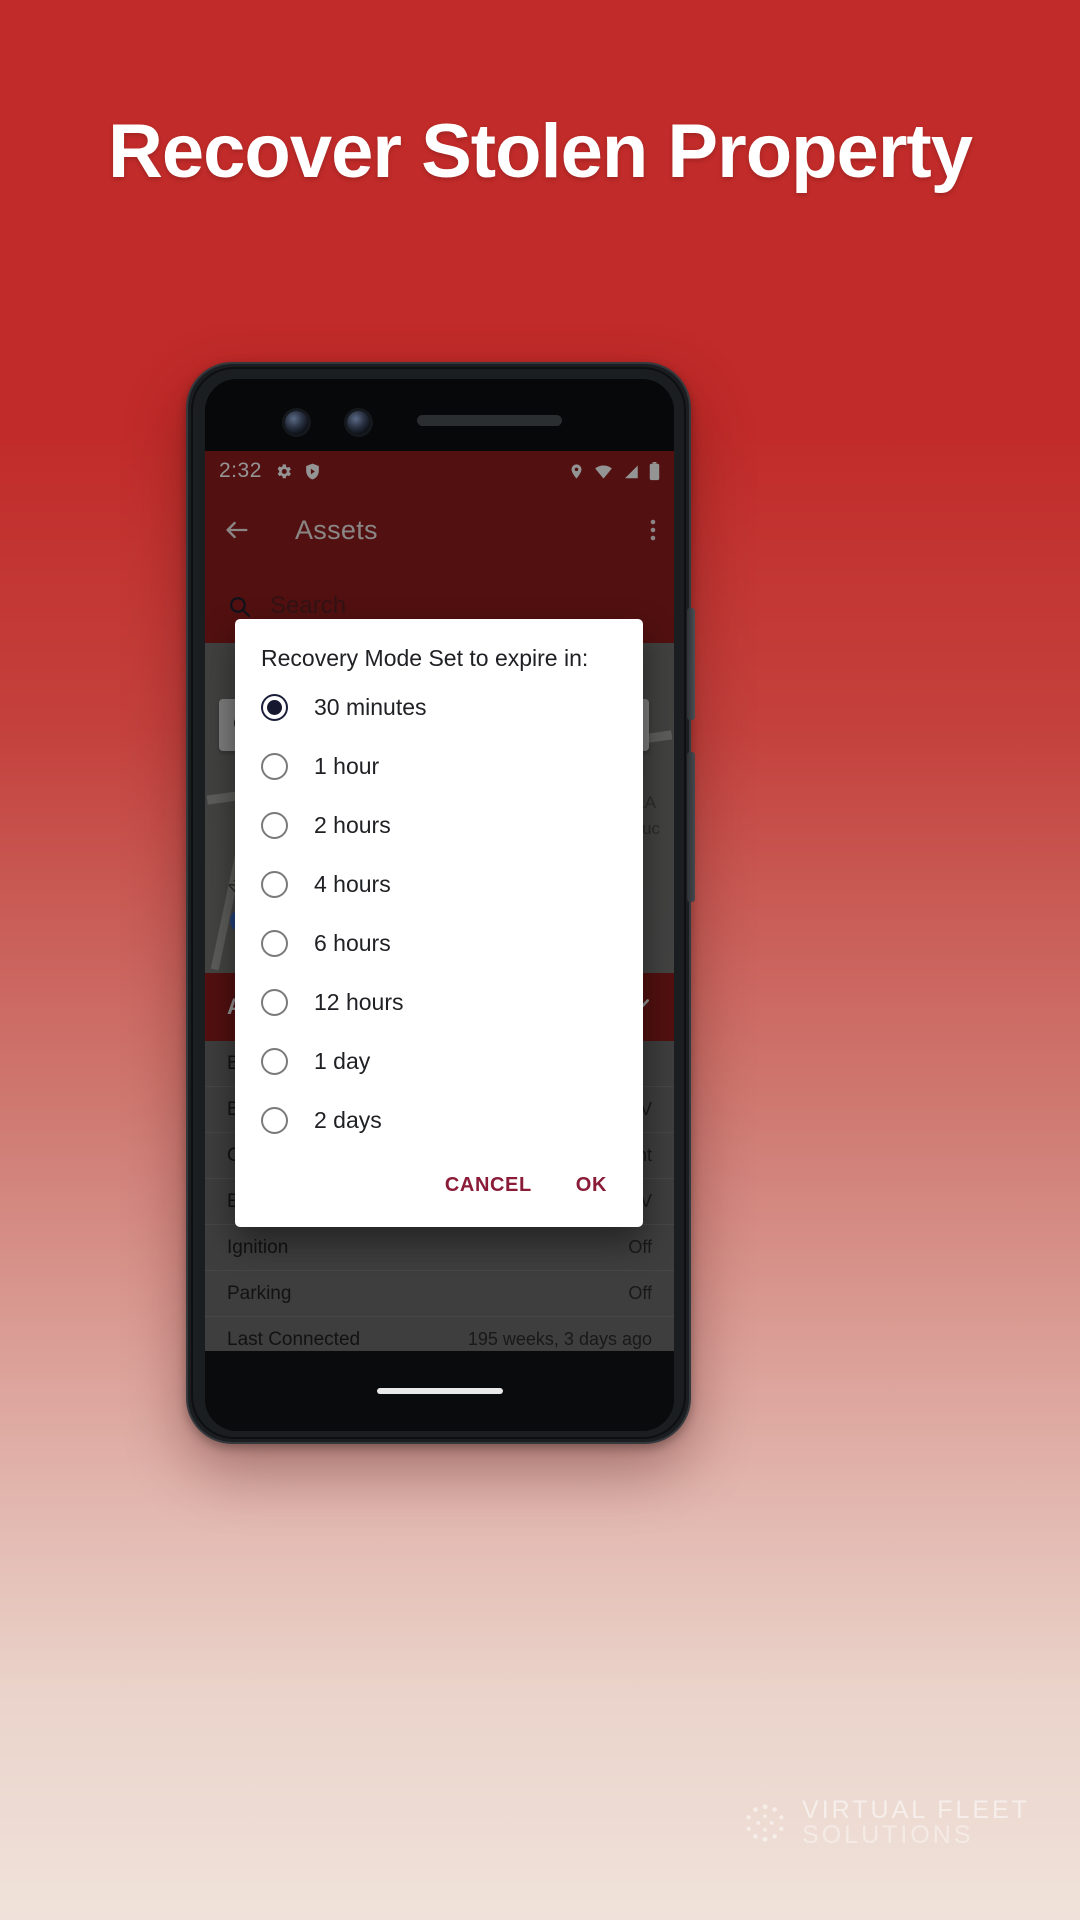  I want to click on radio-option-1-day: 1 day, so click(439, 1061).